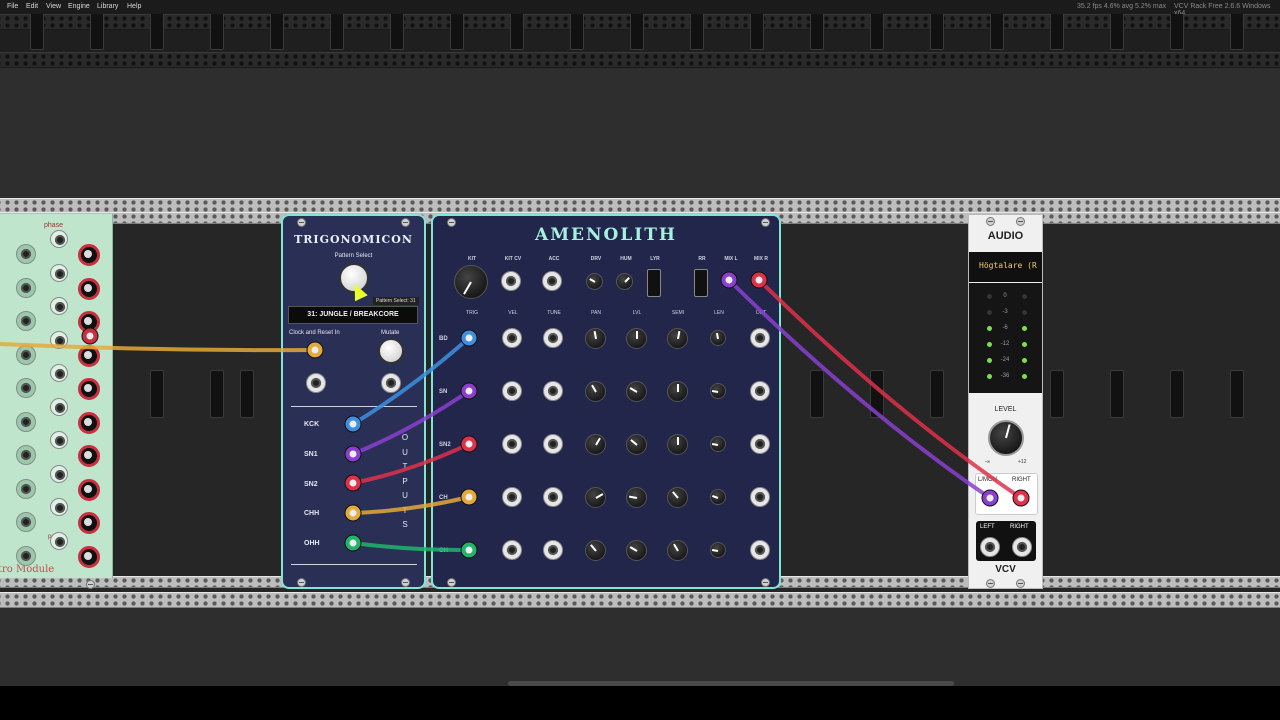  Describe the element at coordinates (594, 281) in the screenshot. I see `drv-knob` at that location.